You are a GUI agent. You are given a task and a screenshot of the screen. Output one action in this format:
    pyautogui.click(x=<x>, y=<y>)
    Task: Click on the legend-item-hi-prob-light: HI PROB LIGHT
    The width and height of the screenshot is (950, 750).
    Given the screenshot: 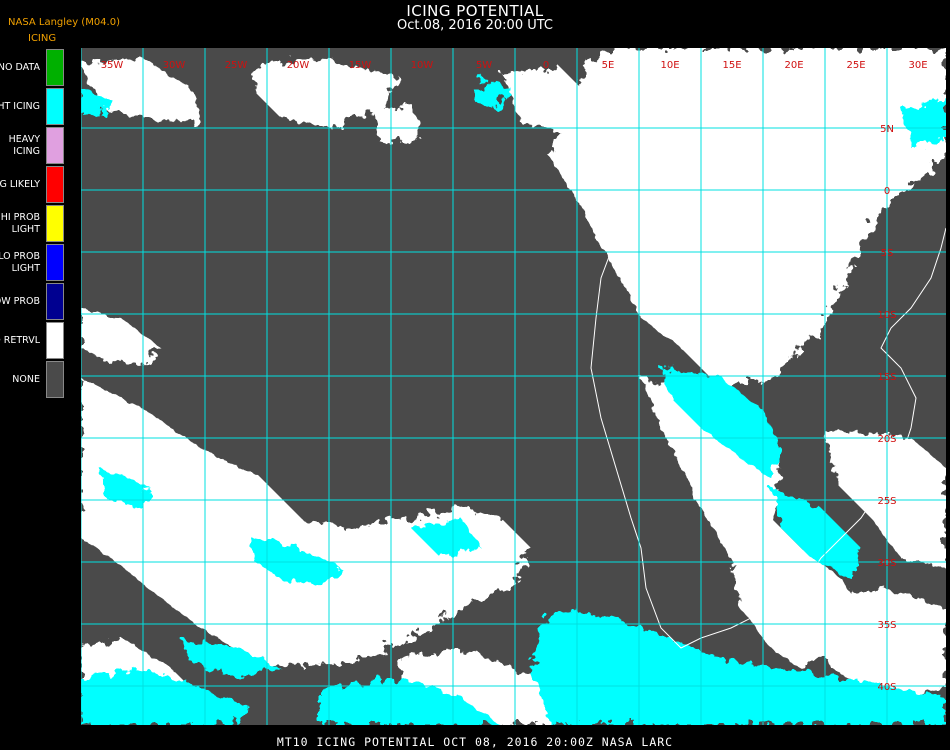 What is the action you would take?
    pyautogui.click(x=33, y=223)
    